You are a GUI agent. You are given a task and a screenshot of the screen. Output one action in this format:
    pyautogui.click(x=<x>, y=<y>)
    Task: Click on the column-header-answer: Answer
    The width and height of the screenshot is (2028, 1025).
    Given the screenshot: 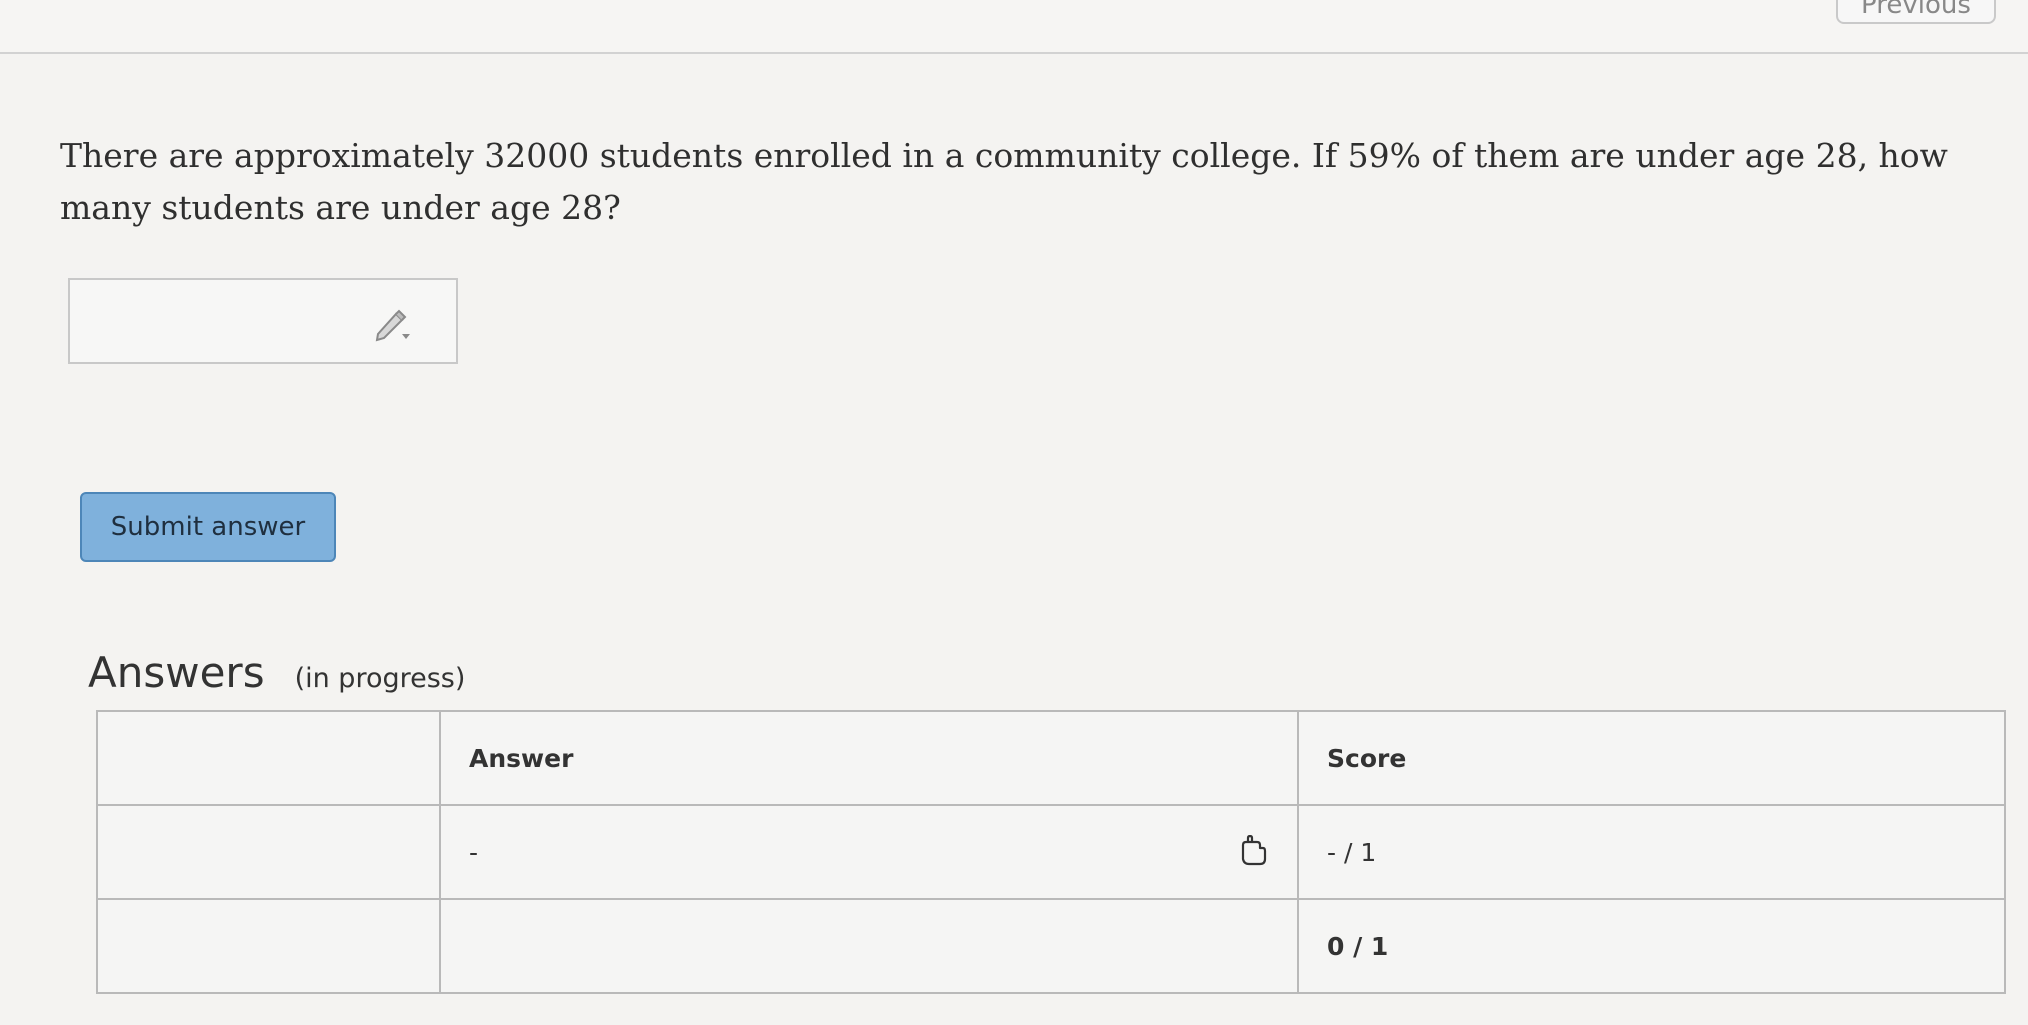 What is the action you would take?
    pyautogui.click(x=869, y=758)
    